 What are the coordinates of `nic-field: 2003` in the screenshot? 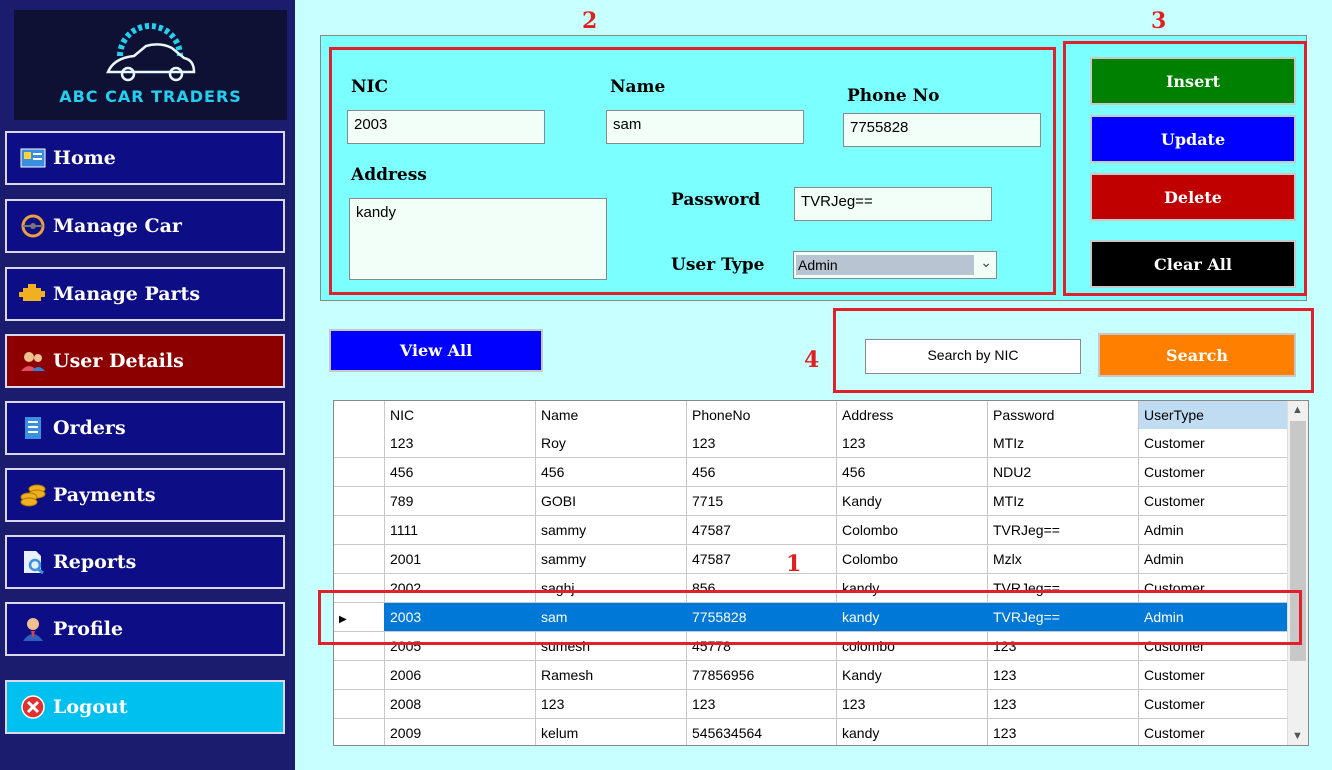 It's located at (446, 127).